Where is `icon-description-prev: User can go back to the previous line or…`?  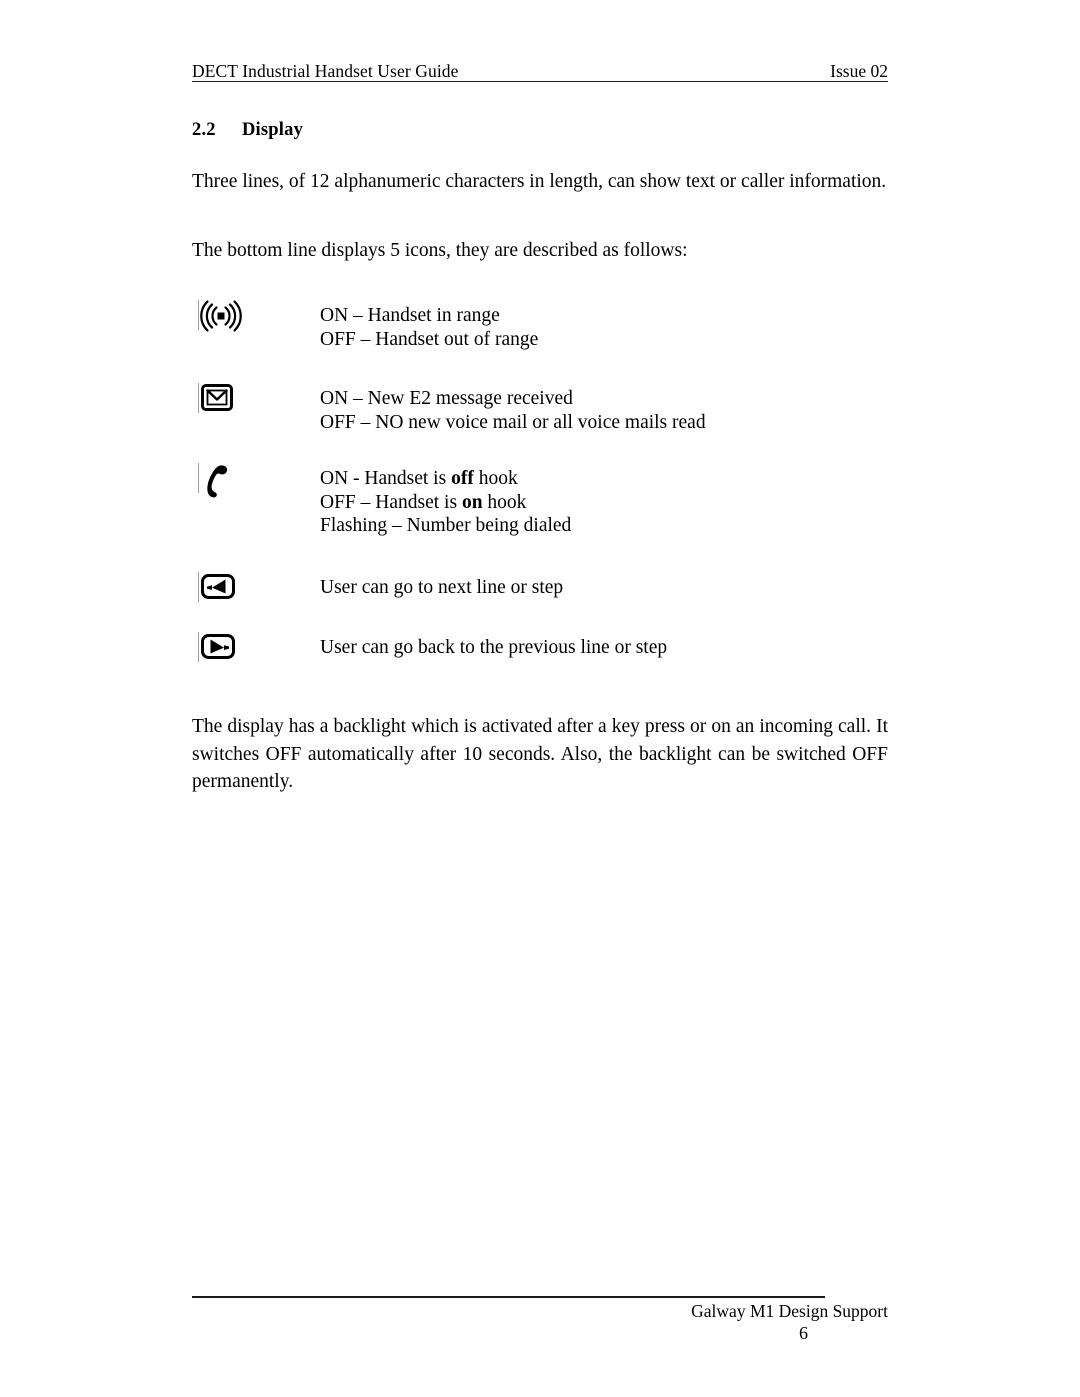 icon-description-prev: User can go back to the previous line or… is located at coordinates (604, 645).